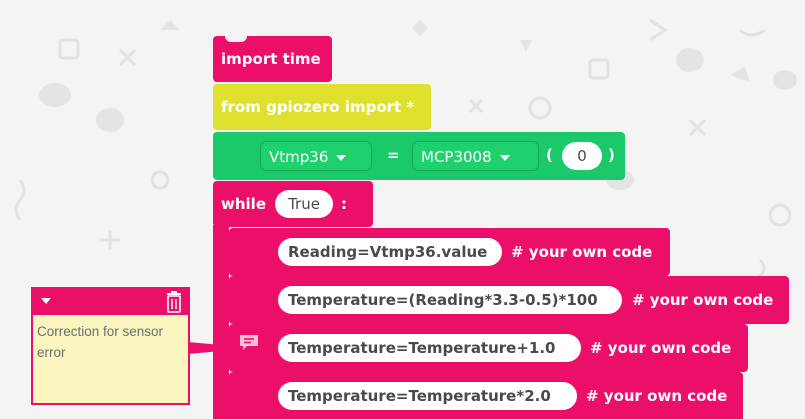 The width and height of the screenshot is (805, 419). Describe the element at coordinates (549, 155) in the screenshot. I see `open-paren: (` at that location.